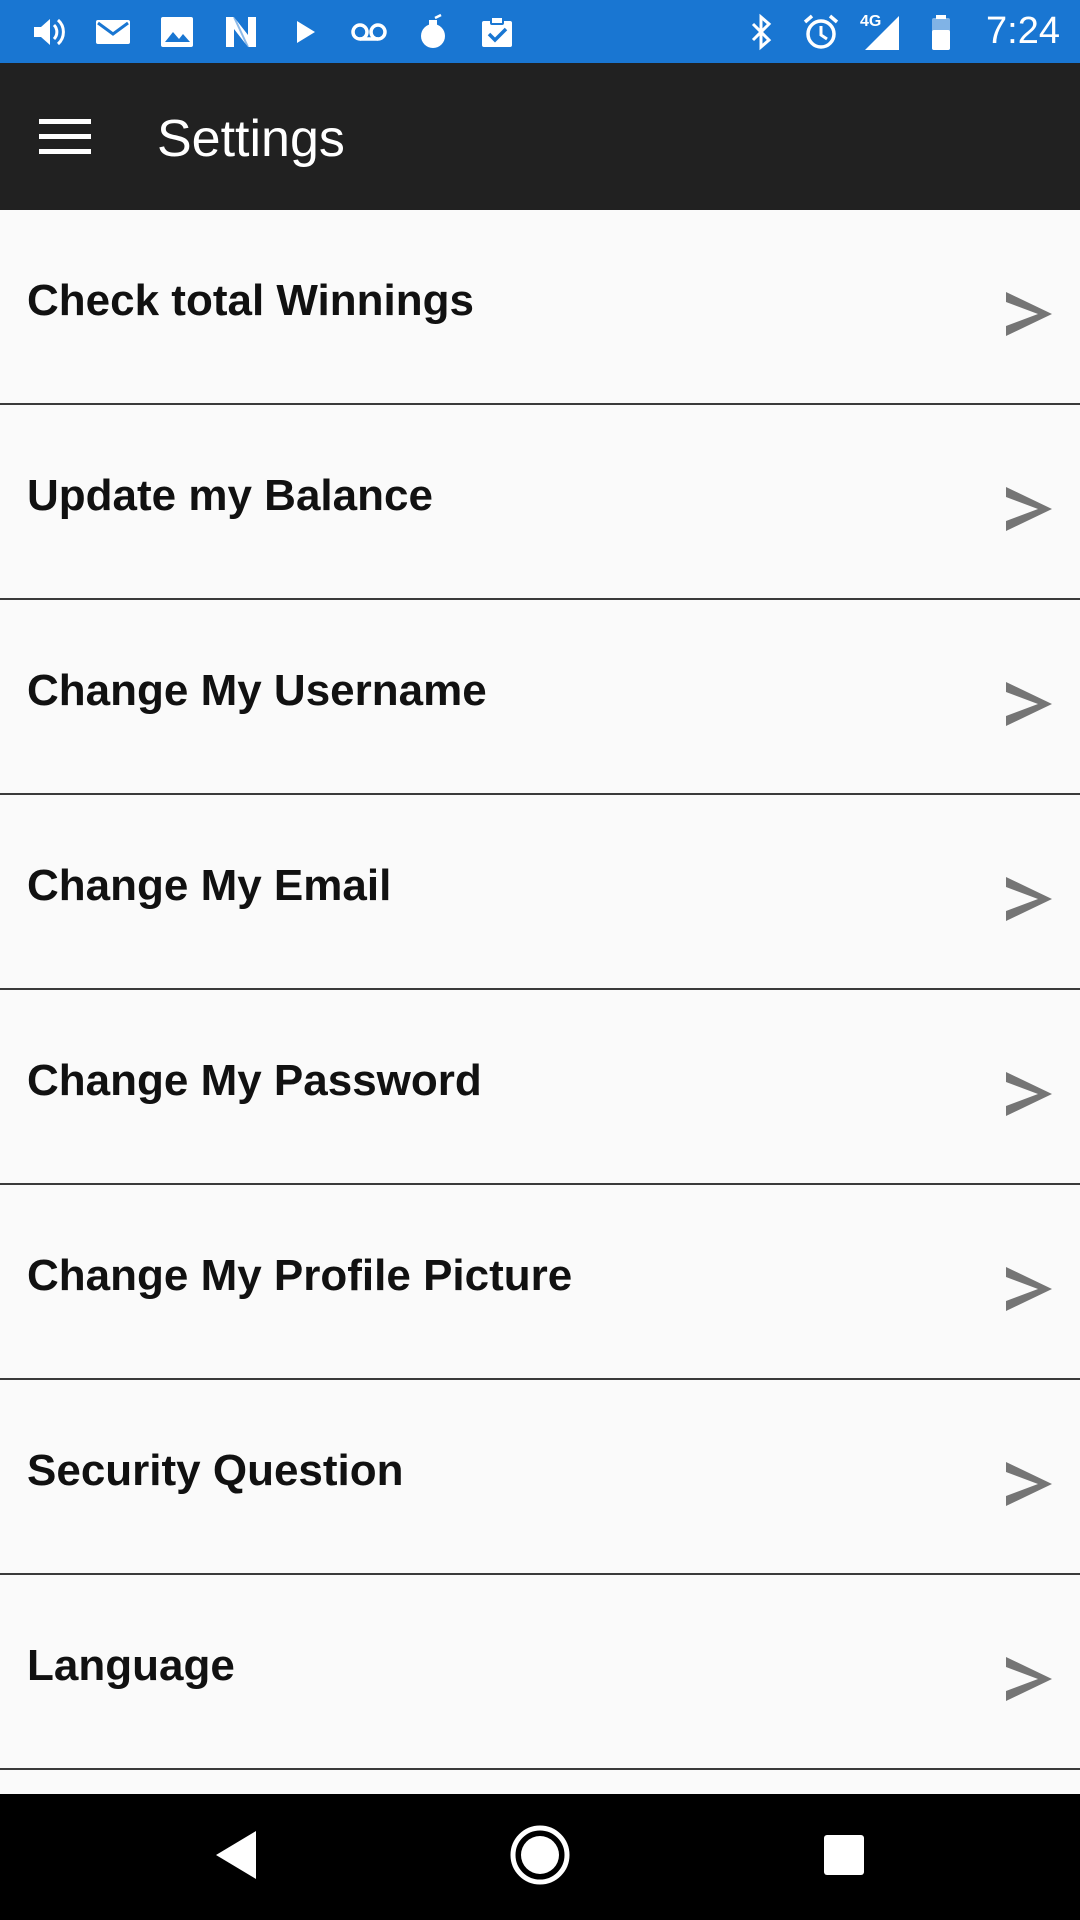  Describe the element at coordinates (540, 1672) in the screenshot. I see `settings-item-language: Language` at that location.